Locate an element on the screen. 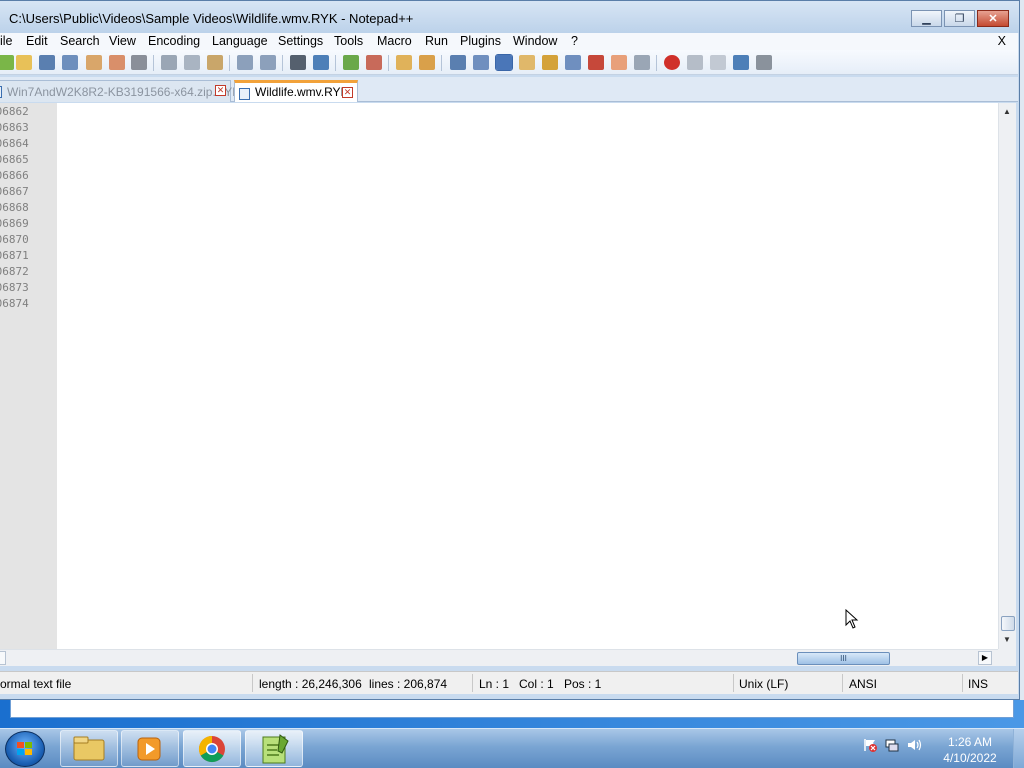  taskbar: 1:26 AM 4/10/2022 is located at coordinates (512, 748).